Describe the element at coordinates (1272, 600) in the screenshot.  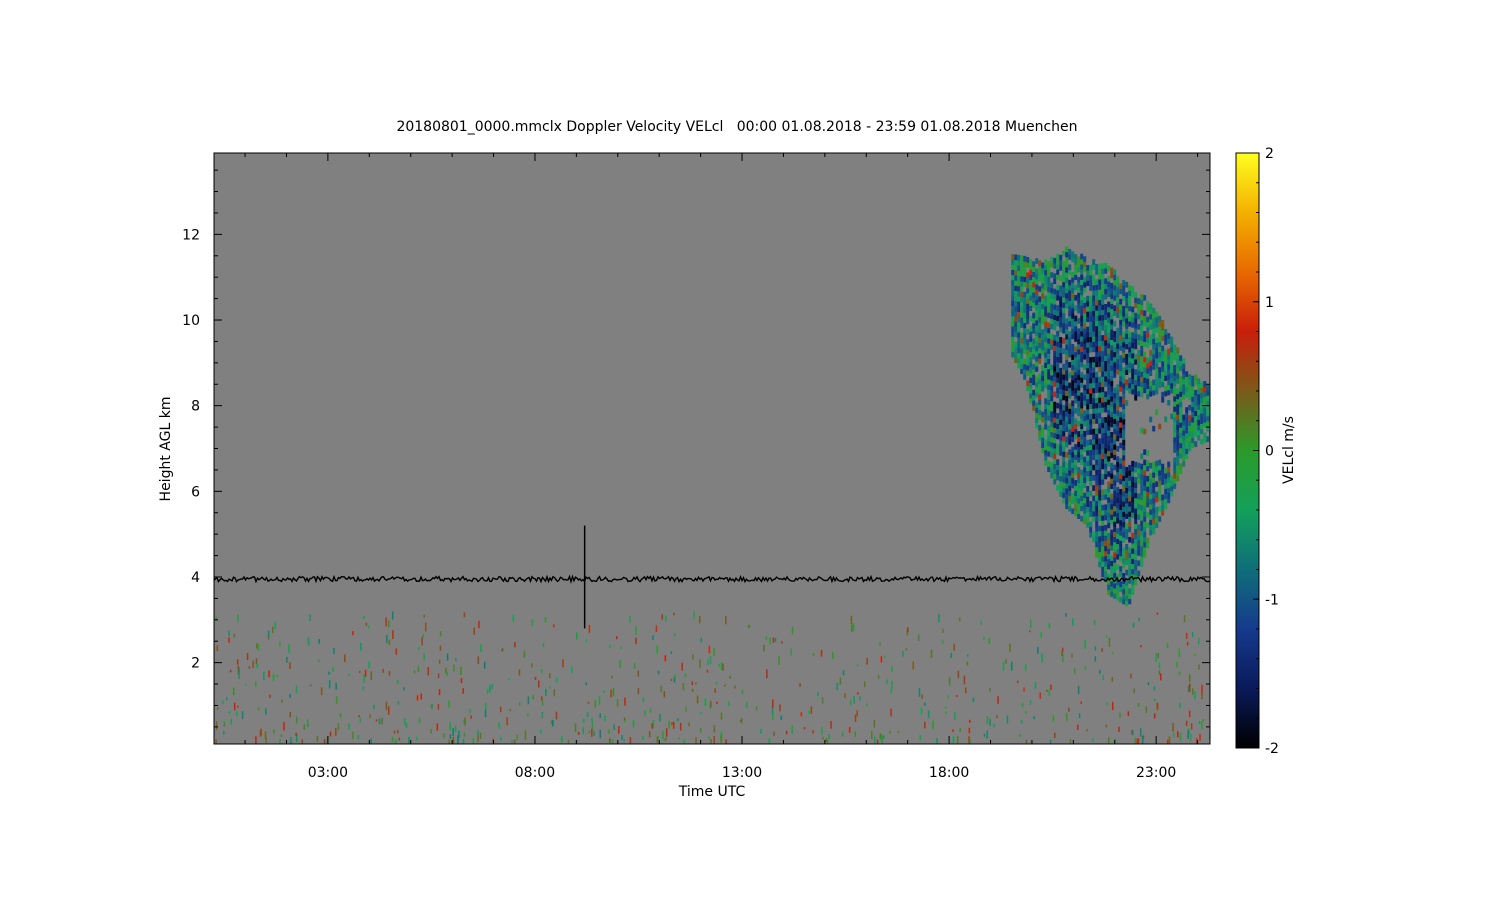
I see `colorbar-tick-label: -1` at that location.